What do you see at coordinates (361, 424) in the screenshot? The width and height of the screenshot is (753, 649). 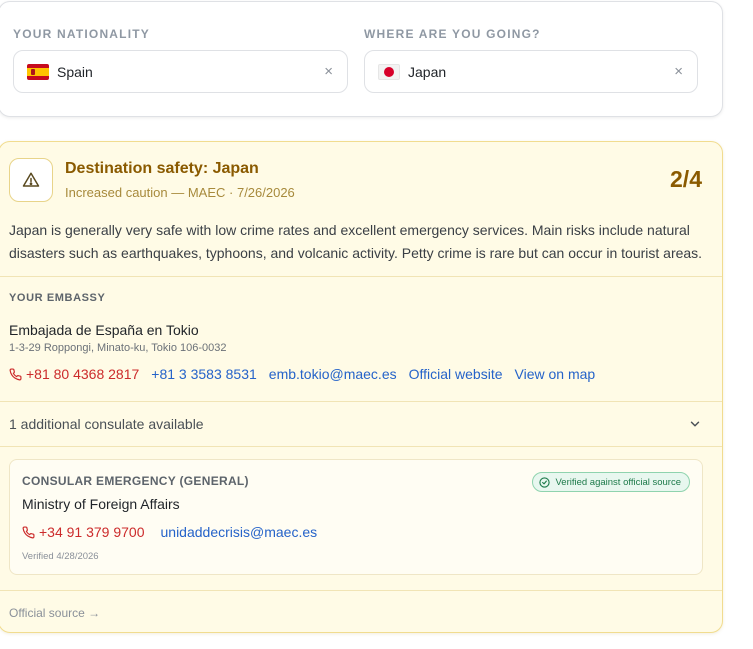 I see `additional-consulate-toggle: 1 additional consulate available` at bounding box center [361, 424].